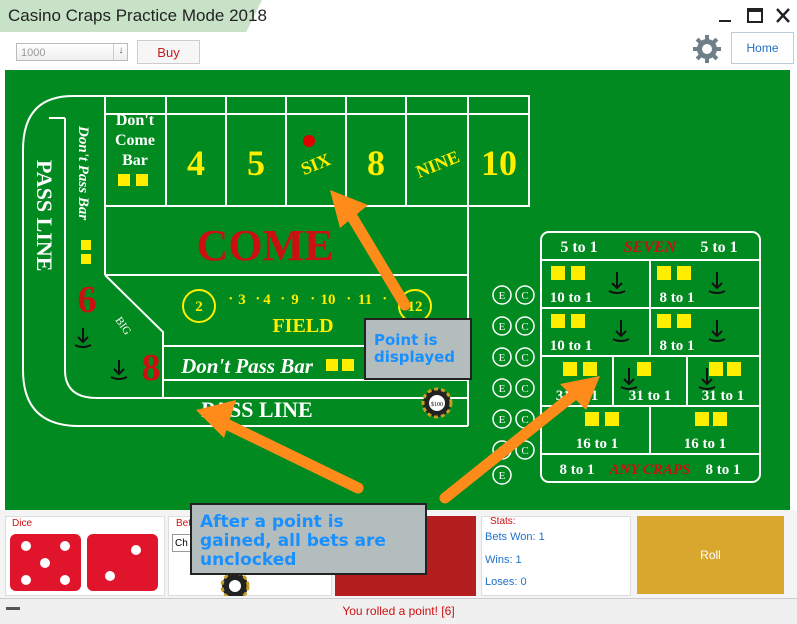  What do you see at coordinates (499, 163) in the screenshot?
I see `place-10: 10` at bounding box center [499, 163].